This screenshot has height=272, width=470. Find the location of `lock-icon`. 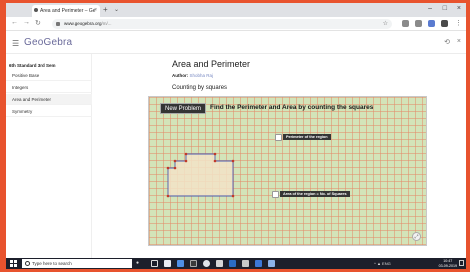

lock-icon is located at coordinates (58, 24).